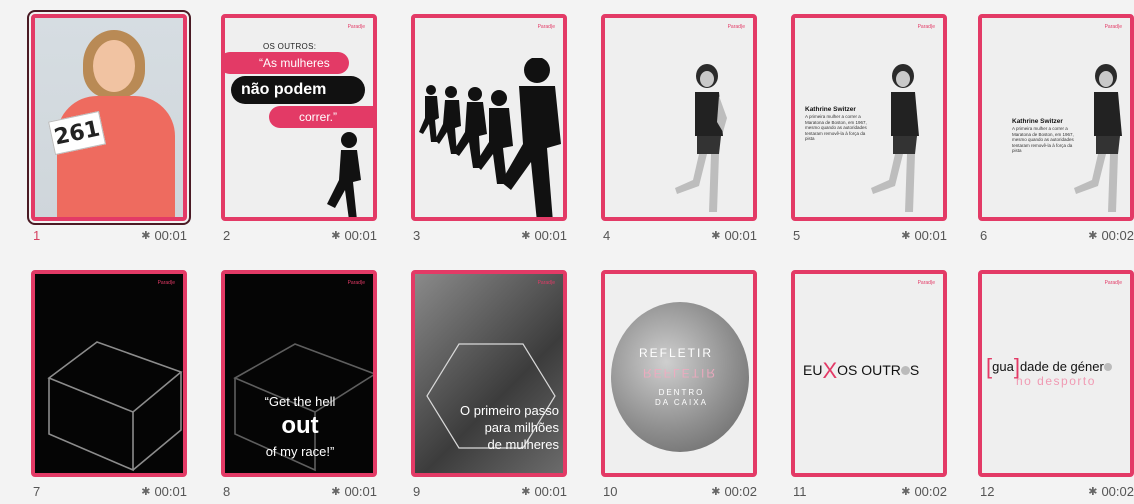 The height and width of the screenshot is (504, 1134). I want to click on slide-number: 11, so click(800, 491).